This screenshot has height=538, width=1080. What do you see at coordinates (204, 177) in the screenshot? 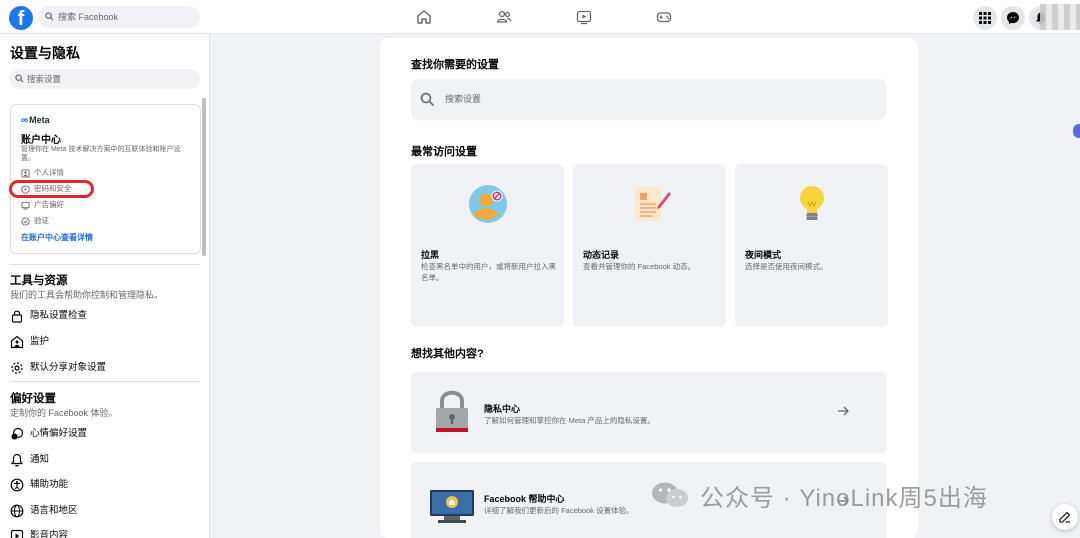
I see `sidebar-scrollbar` at bounding box center [204, 177].